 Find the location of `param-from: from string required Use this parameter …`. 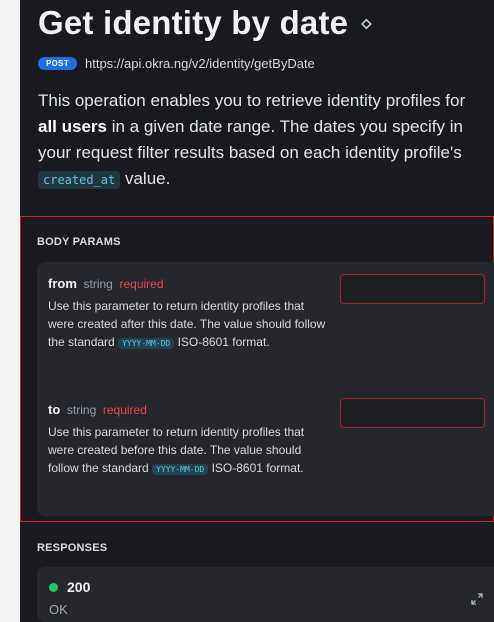

param-from: from string required Use this parameter … is located at coordinates (188, 314).